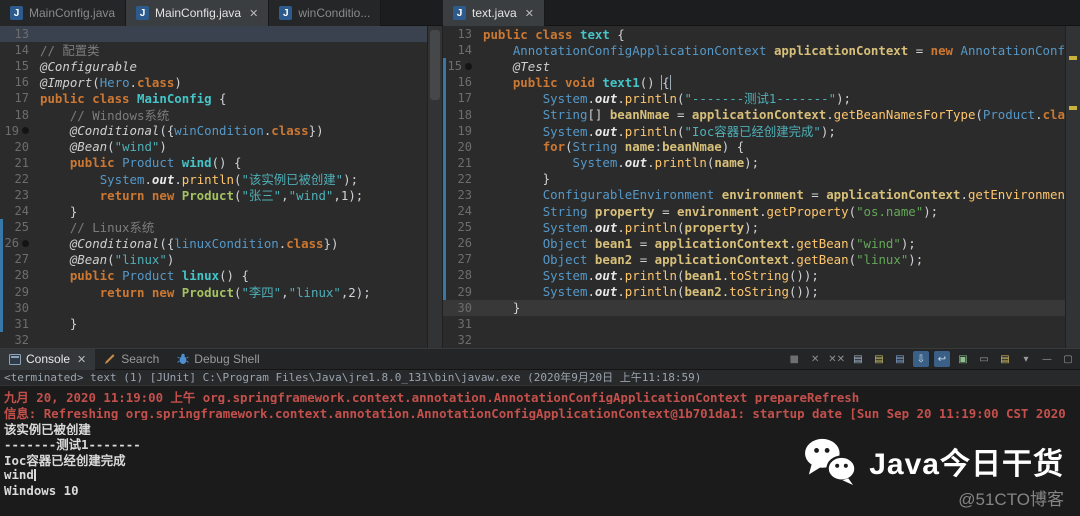 This screenshot has height=516, width=1080. What do you see at coordinates (213, 114) in the screenshot?
I see `code-line: 18 // Windows系统` at bounding box center [213, 114].